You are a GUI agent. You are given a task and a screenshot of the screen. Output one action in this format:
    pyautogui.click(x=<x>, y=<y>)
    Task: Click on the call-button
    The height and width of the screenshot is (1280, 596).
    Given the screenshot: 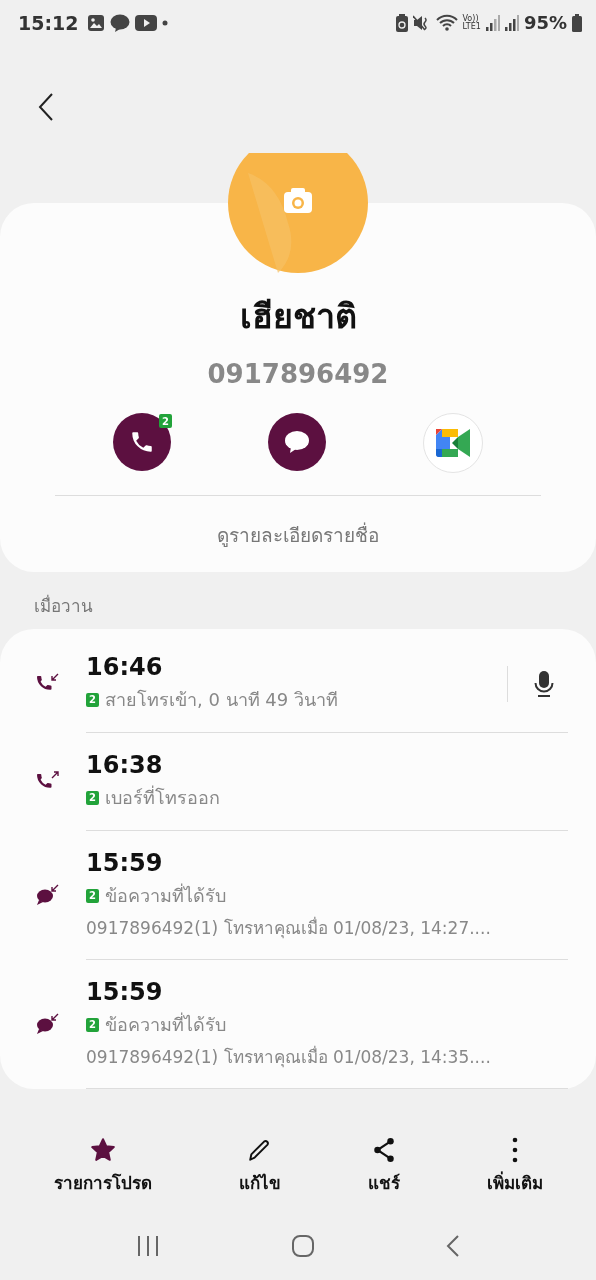 What is the action you would take?
    pyautogui.click(x=142, y=442)
    